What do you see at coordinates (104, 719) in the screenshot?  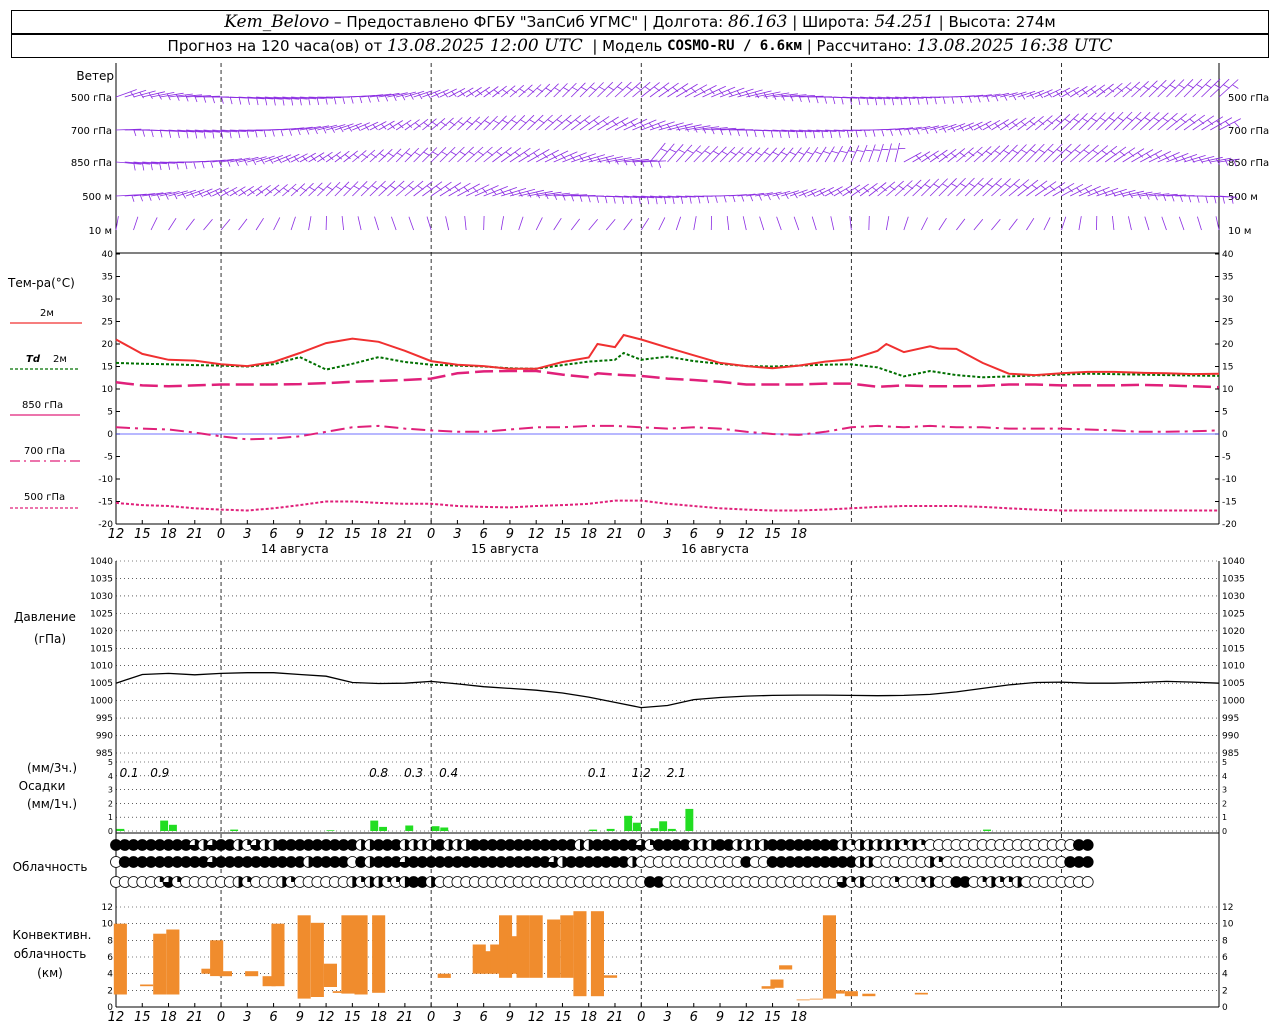 I see `pressure-ytick-label: 995` at bounding box center [104, 719].